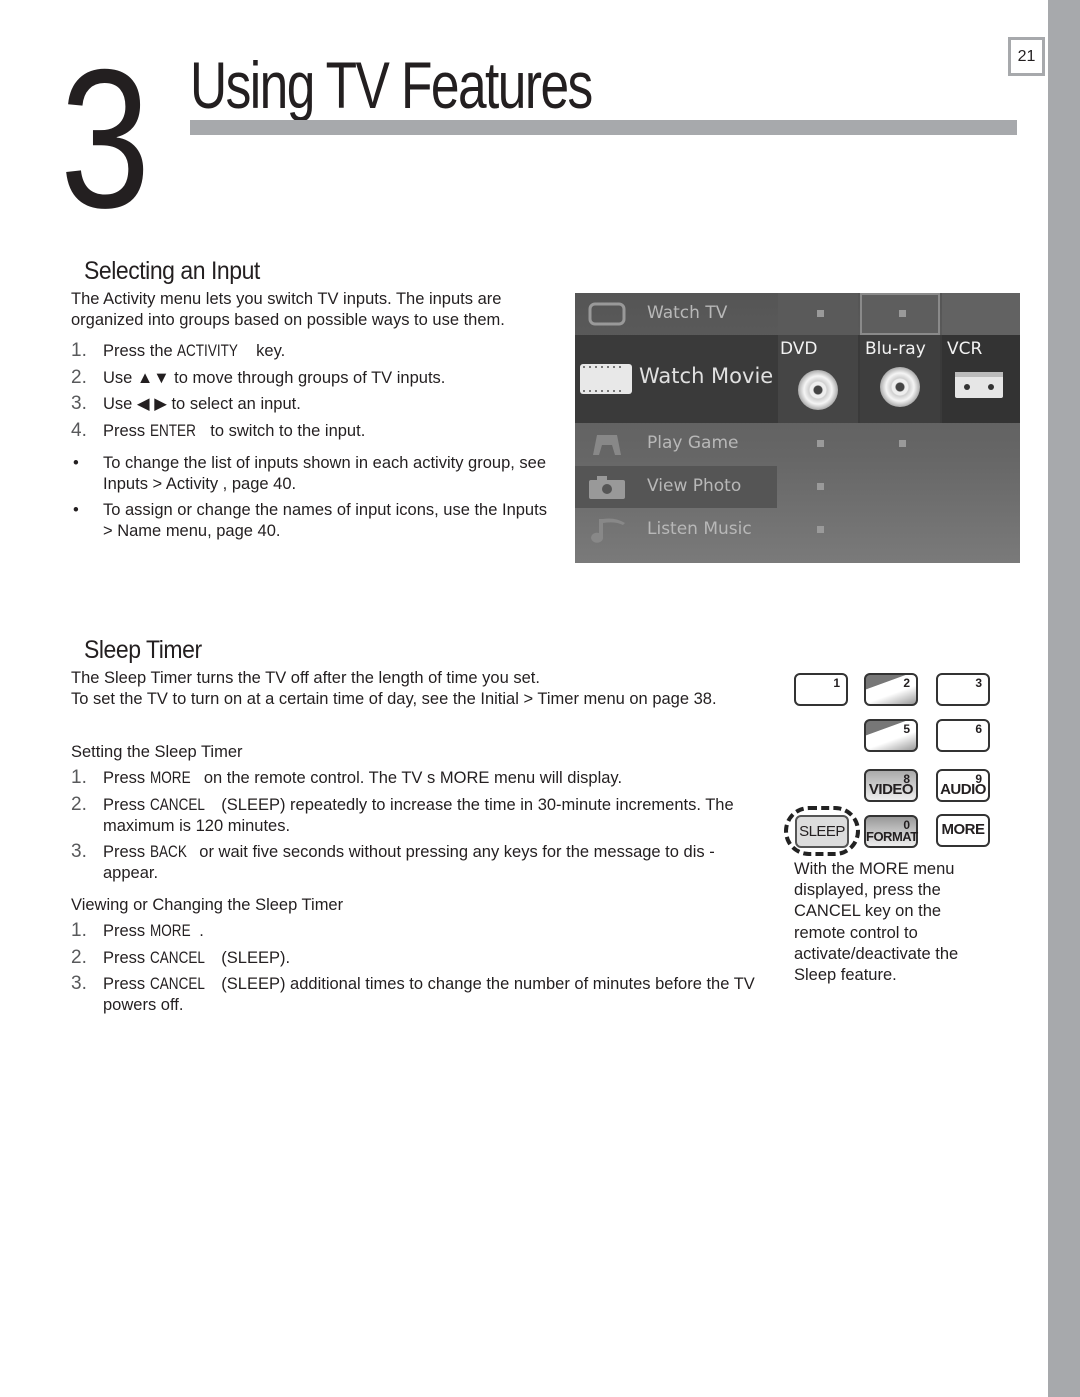 The width and height of the screenshot is (1080, 1397). Describe the element at coordinates (79, 430) in the screenshot. I see `step-number: 4.` at that location.